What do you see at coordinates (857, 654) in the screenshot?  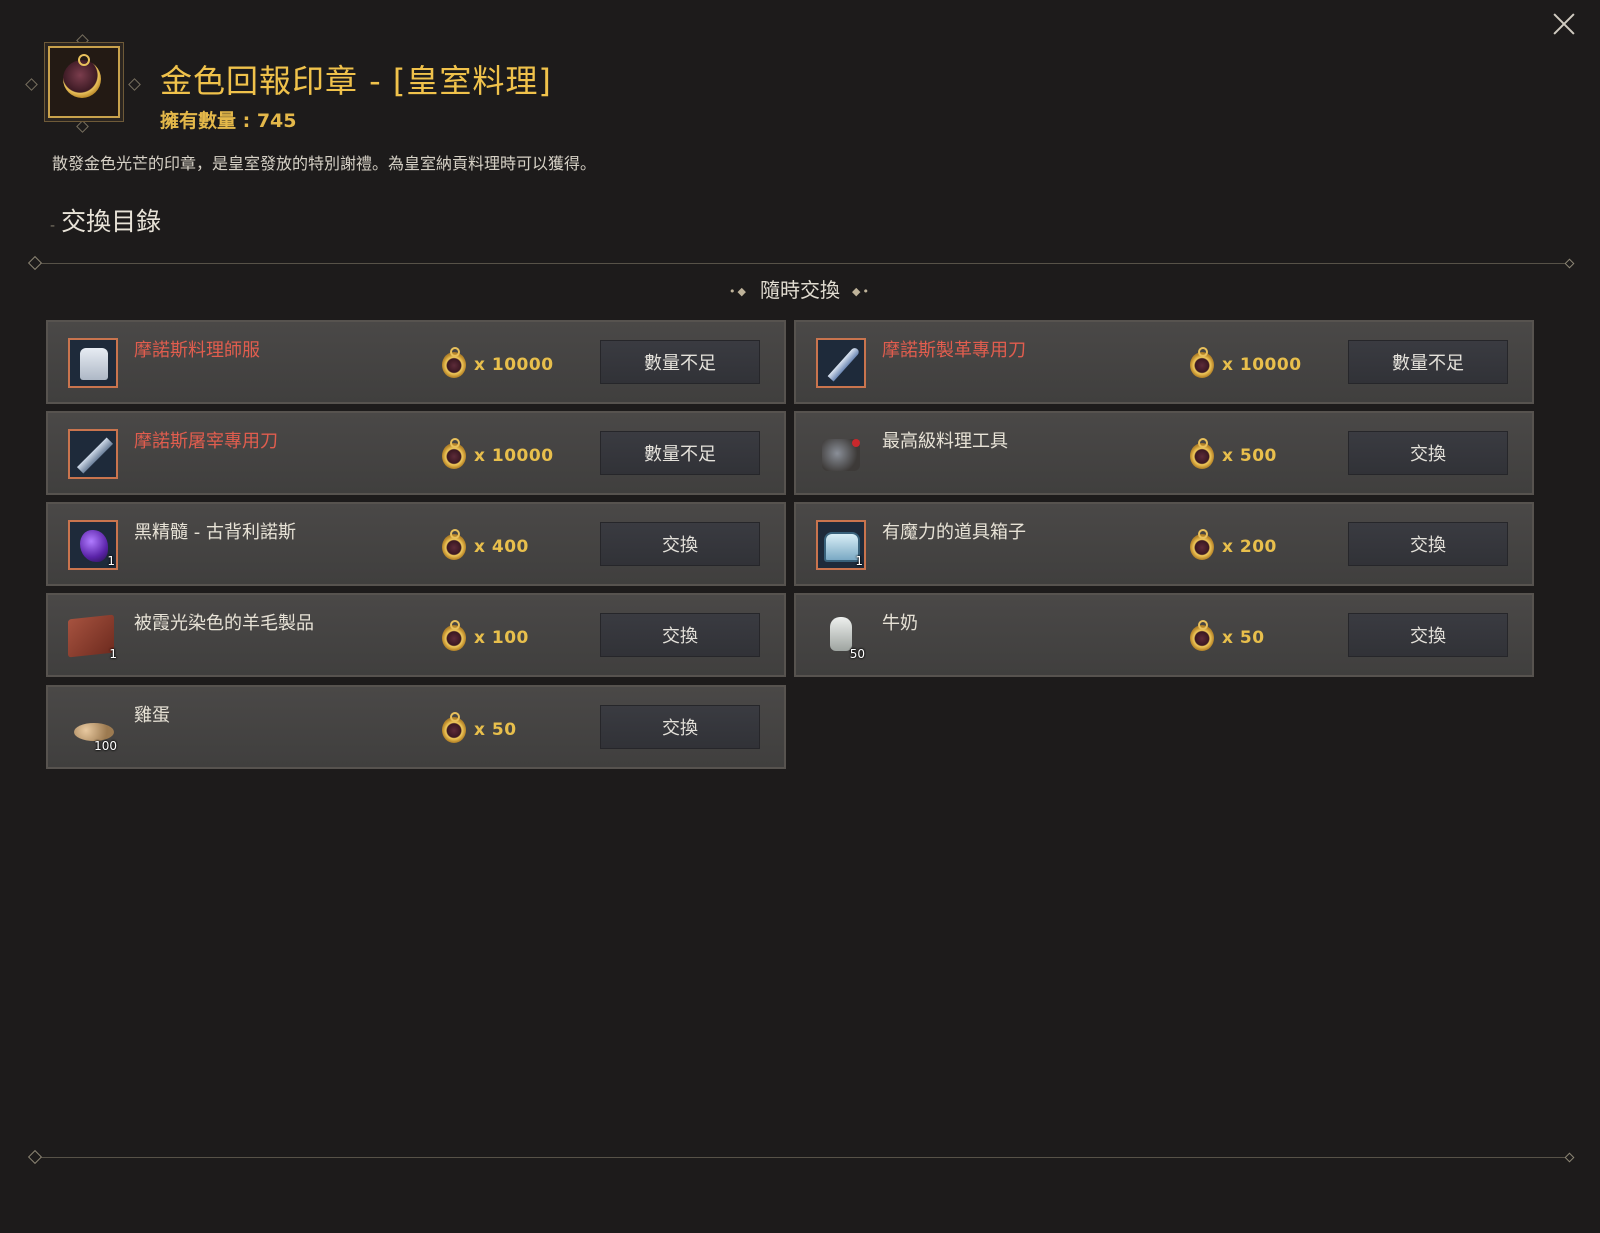 I see `item-quantity: 50` at bounding box center [857, 654].